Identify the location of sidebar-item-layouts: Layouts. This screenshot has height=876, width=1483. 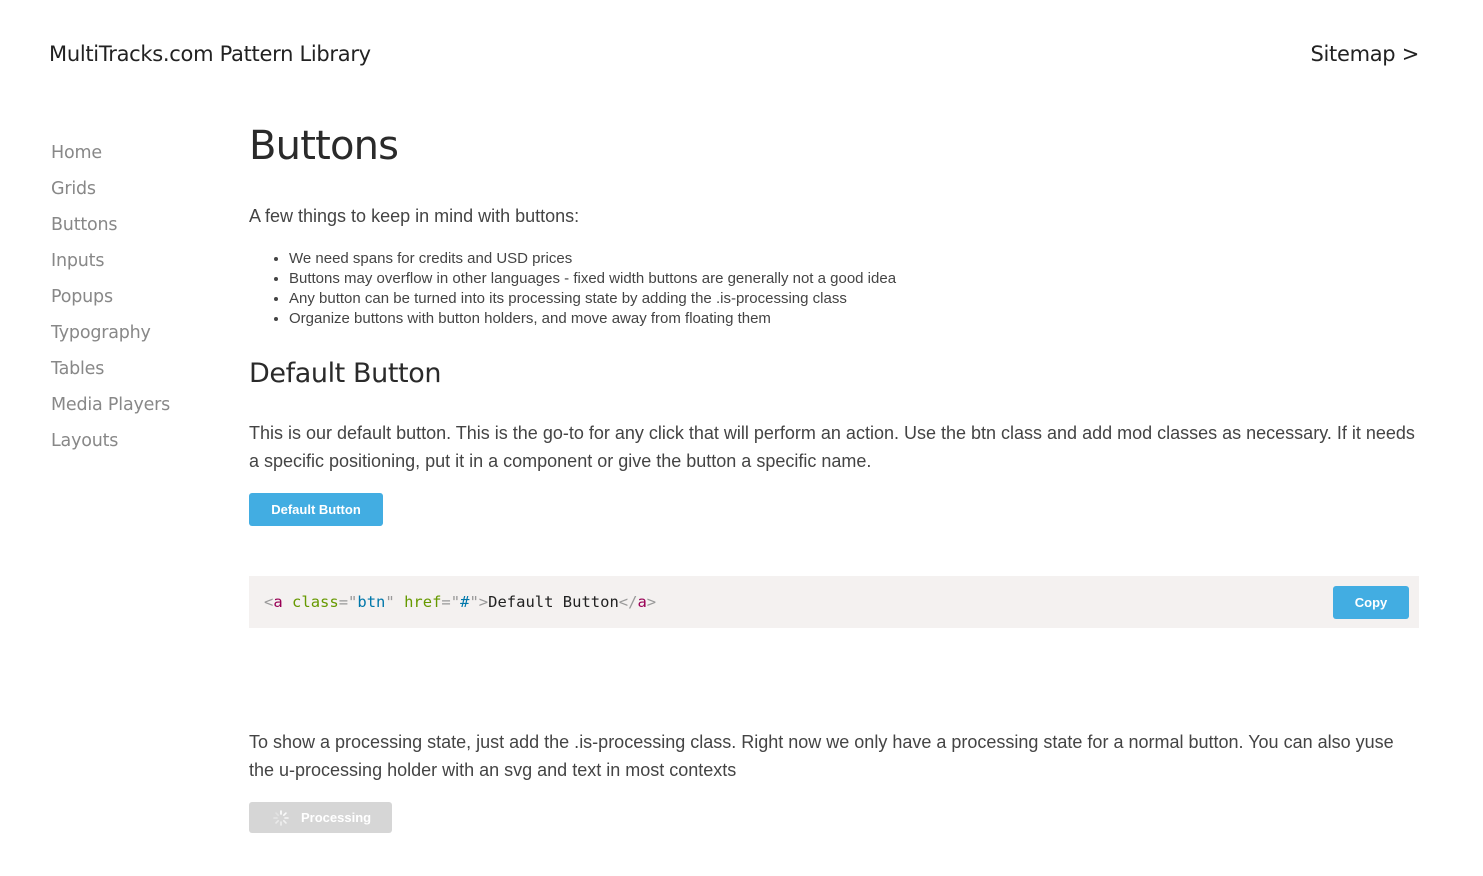
(131, 445).